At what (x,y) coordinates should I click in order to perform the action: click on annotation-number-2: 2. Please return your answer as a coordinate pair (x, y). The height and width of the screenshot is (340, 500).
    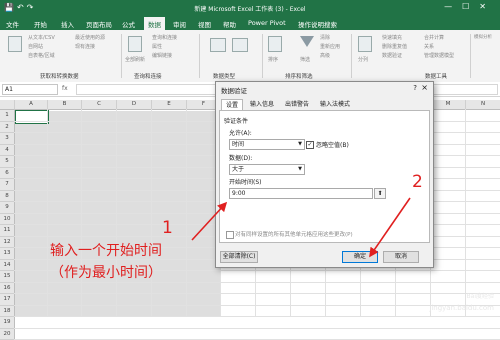
    Looking at the image, I should click on (417, 182).